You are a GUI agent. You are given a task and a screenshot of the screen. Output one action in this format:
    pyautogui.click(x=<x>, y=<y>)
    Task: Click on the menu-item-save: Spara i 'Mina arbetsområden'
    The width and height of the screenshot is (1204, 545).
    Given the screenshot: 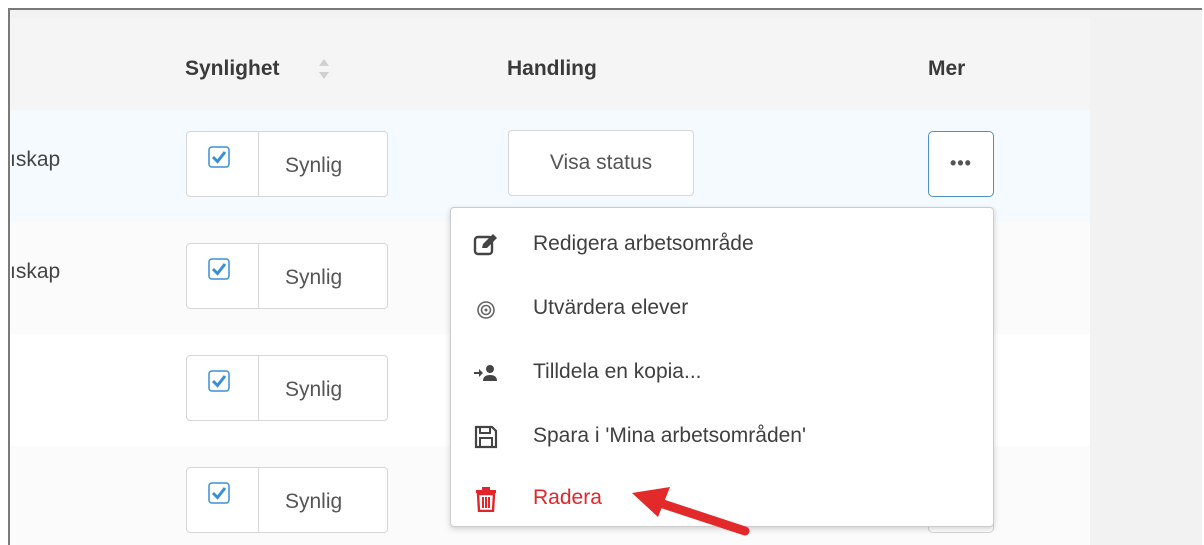 What is the action you would take?
    pyautogui.click(x=721, y=437)
    